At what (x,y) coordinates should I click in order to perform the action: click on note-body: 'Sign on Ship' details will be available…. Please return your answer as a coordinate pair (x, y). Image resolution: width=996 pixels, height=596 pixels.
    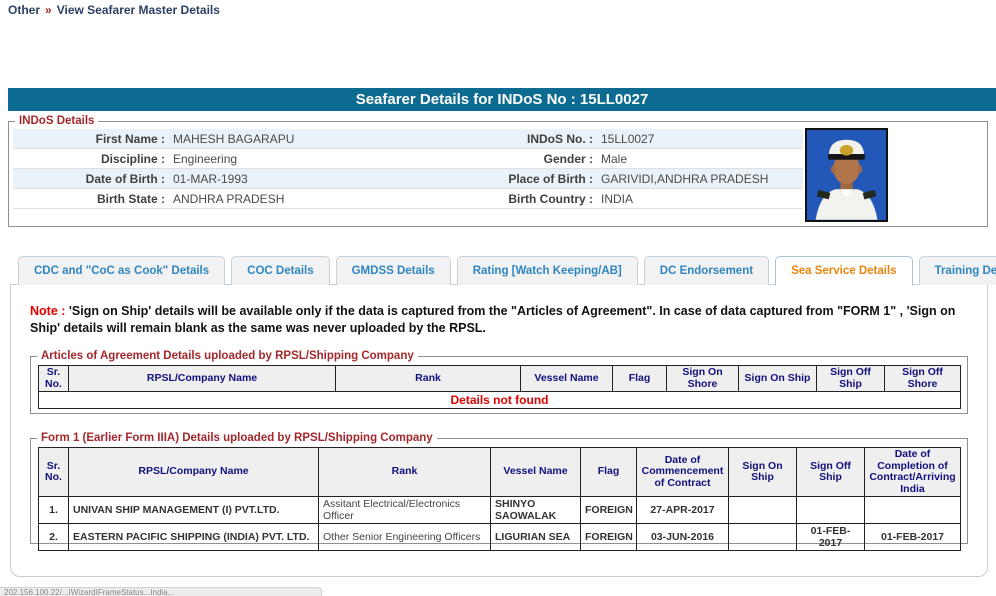
    Looking at the image, I should click on (493, 319).